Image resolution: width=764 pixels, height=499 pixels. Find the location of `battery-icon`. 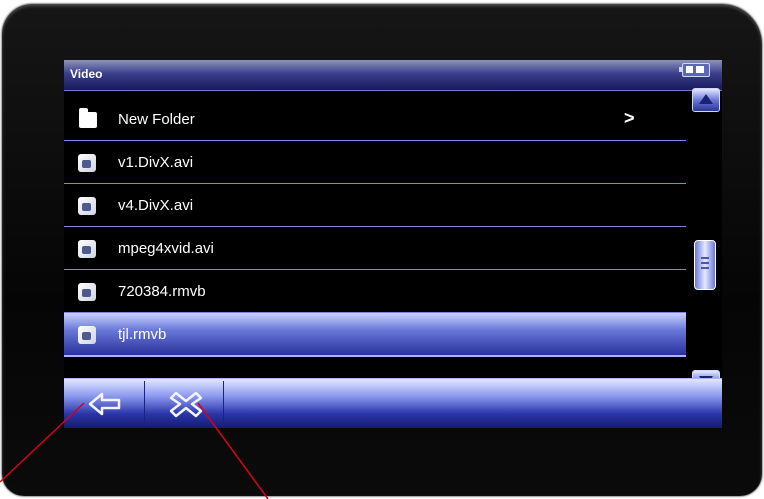

battery-icon is located at coordinates (694, 70).